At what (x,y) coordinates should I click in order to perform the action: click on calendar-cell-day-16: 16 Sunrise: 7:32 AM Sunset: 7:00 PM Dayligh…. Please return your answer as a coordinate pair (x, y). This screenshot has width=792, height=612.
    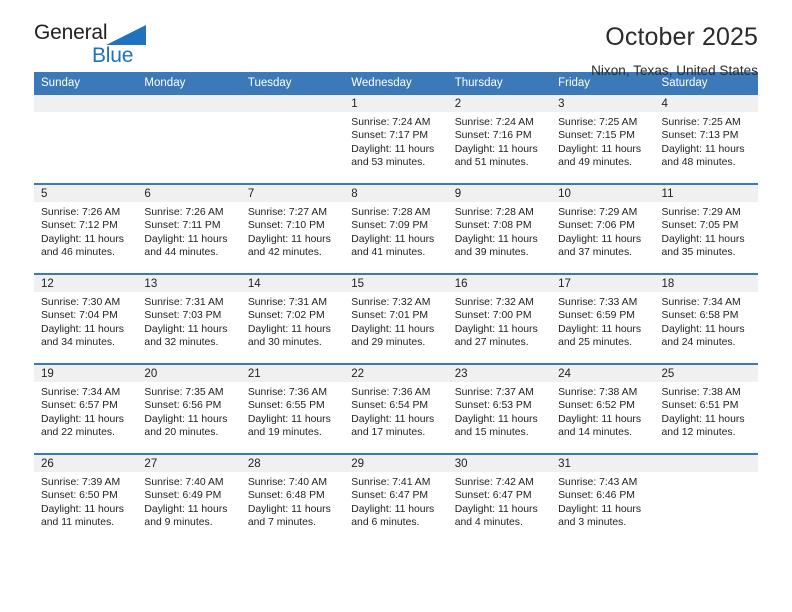
    Looking at the image, I should click on (499, 318).